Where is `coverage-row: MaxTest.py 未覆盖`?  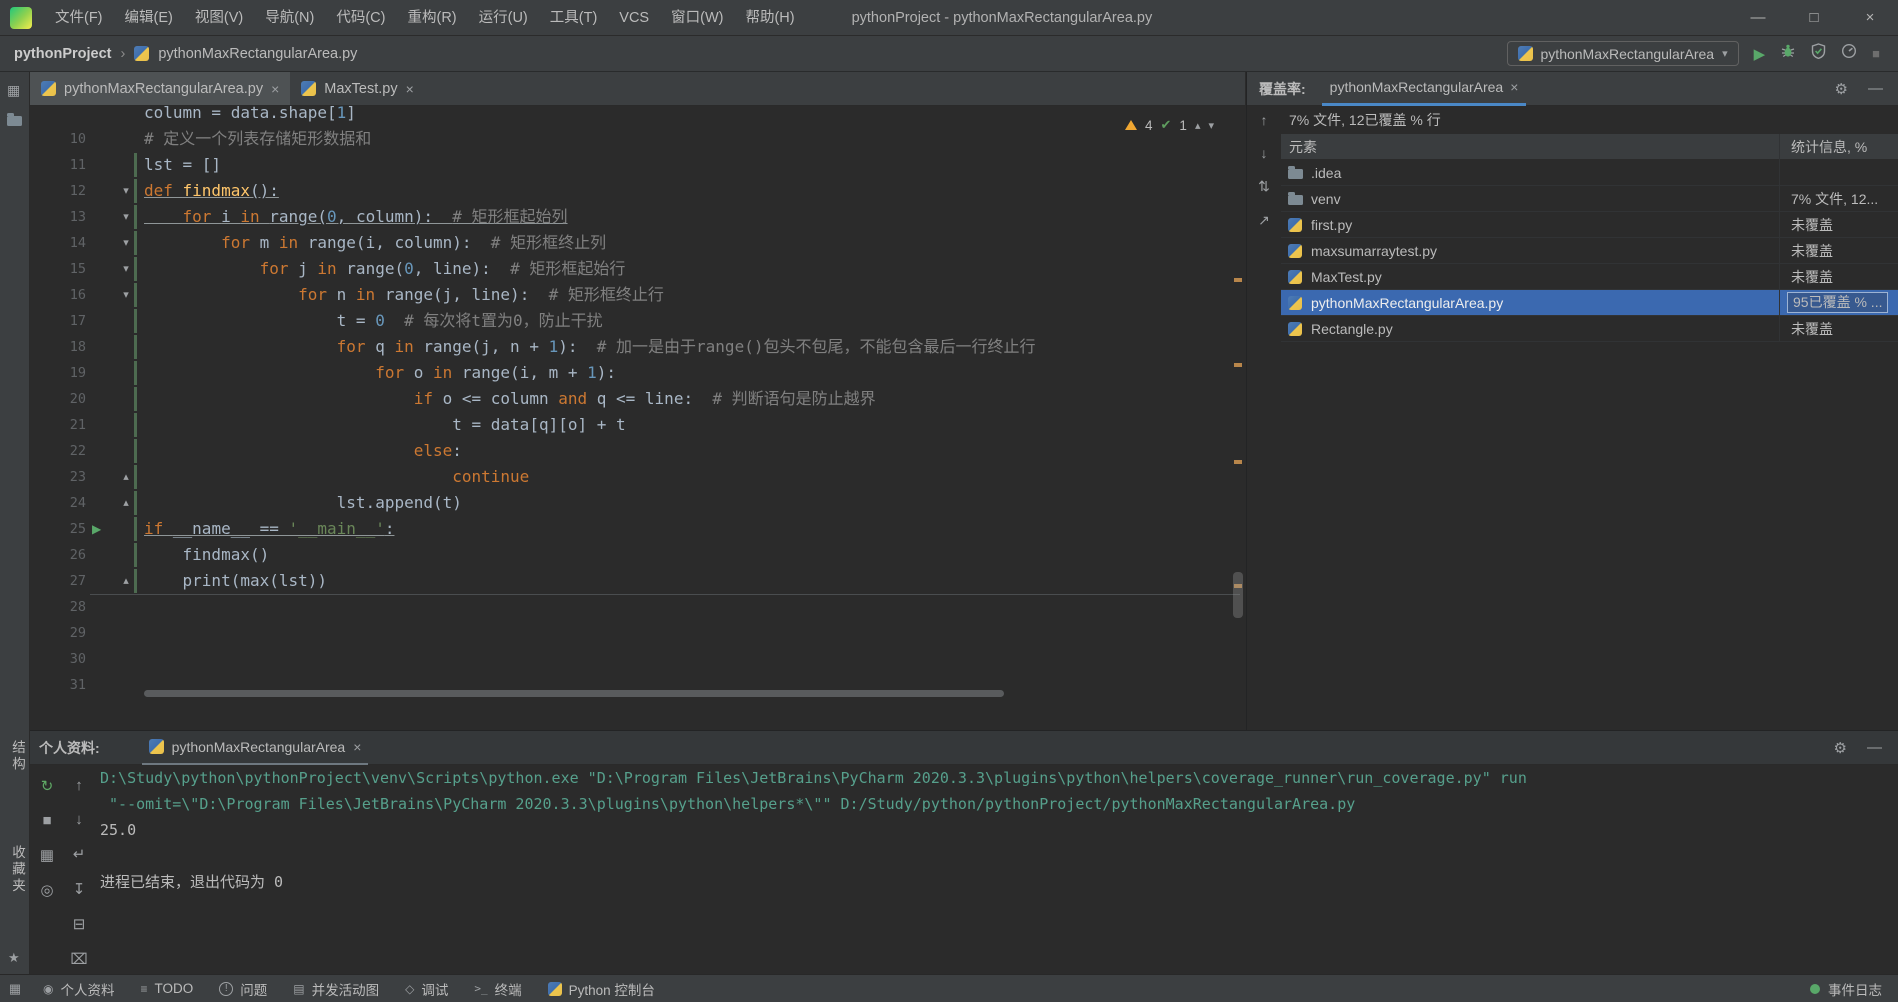
coverage-row: MaxTest.py 未覆盖 is located at coordinates (1589, 277).